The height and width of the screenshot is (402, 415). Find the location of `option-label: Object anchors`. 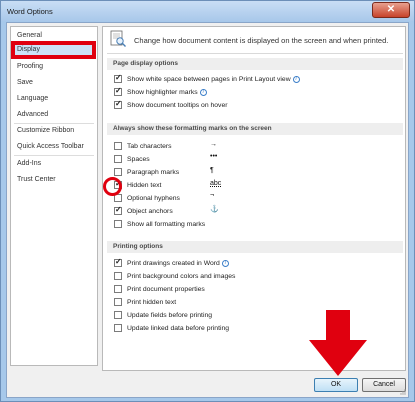

option-label: Object anchors is located at coordinates (150, 211).